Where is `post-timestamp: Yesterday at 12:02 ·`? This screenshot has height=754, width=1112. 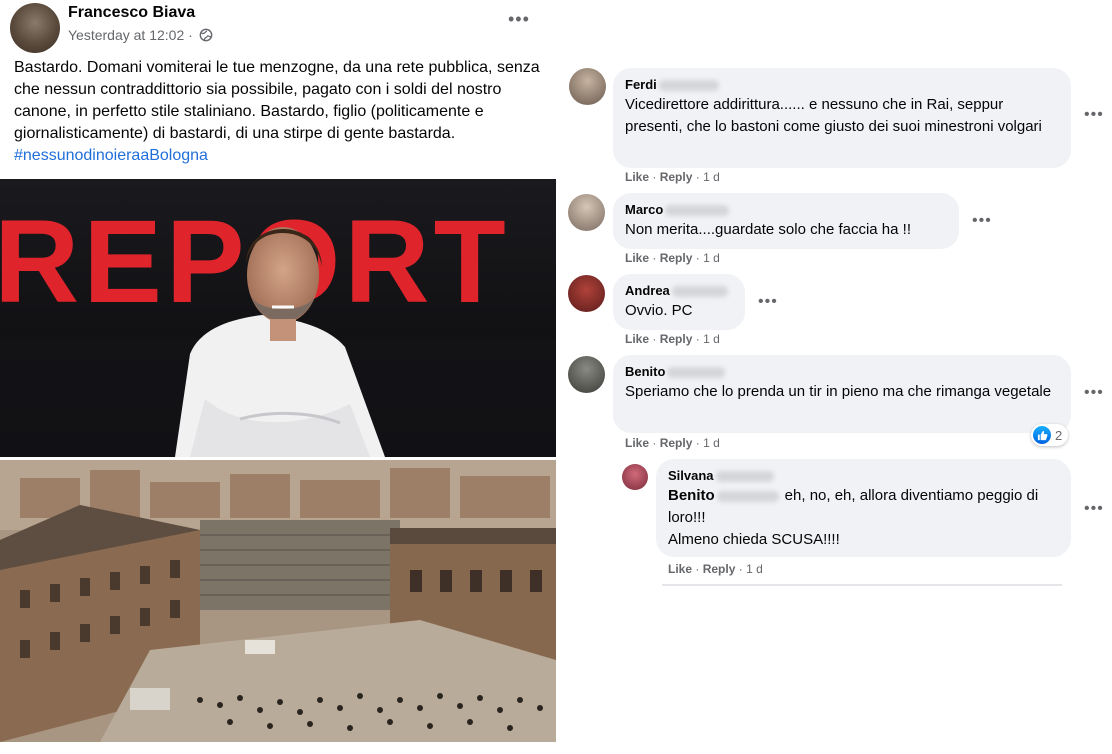
post-timestamp: Yesterday at 12:02 · is located at coordinates (130, 35).